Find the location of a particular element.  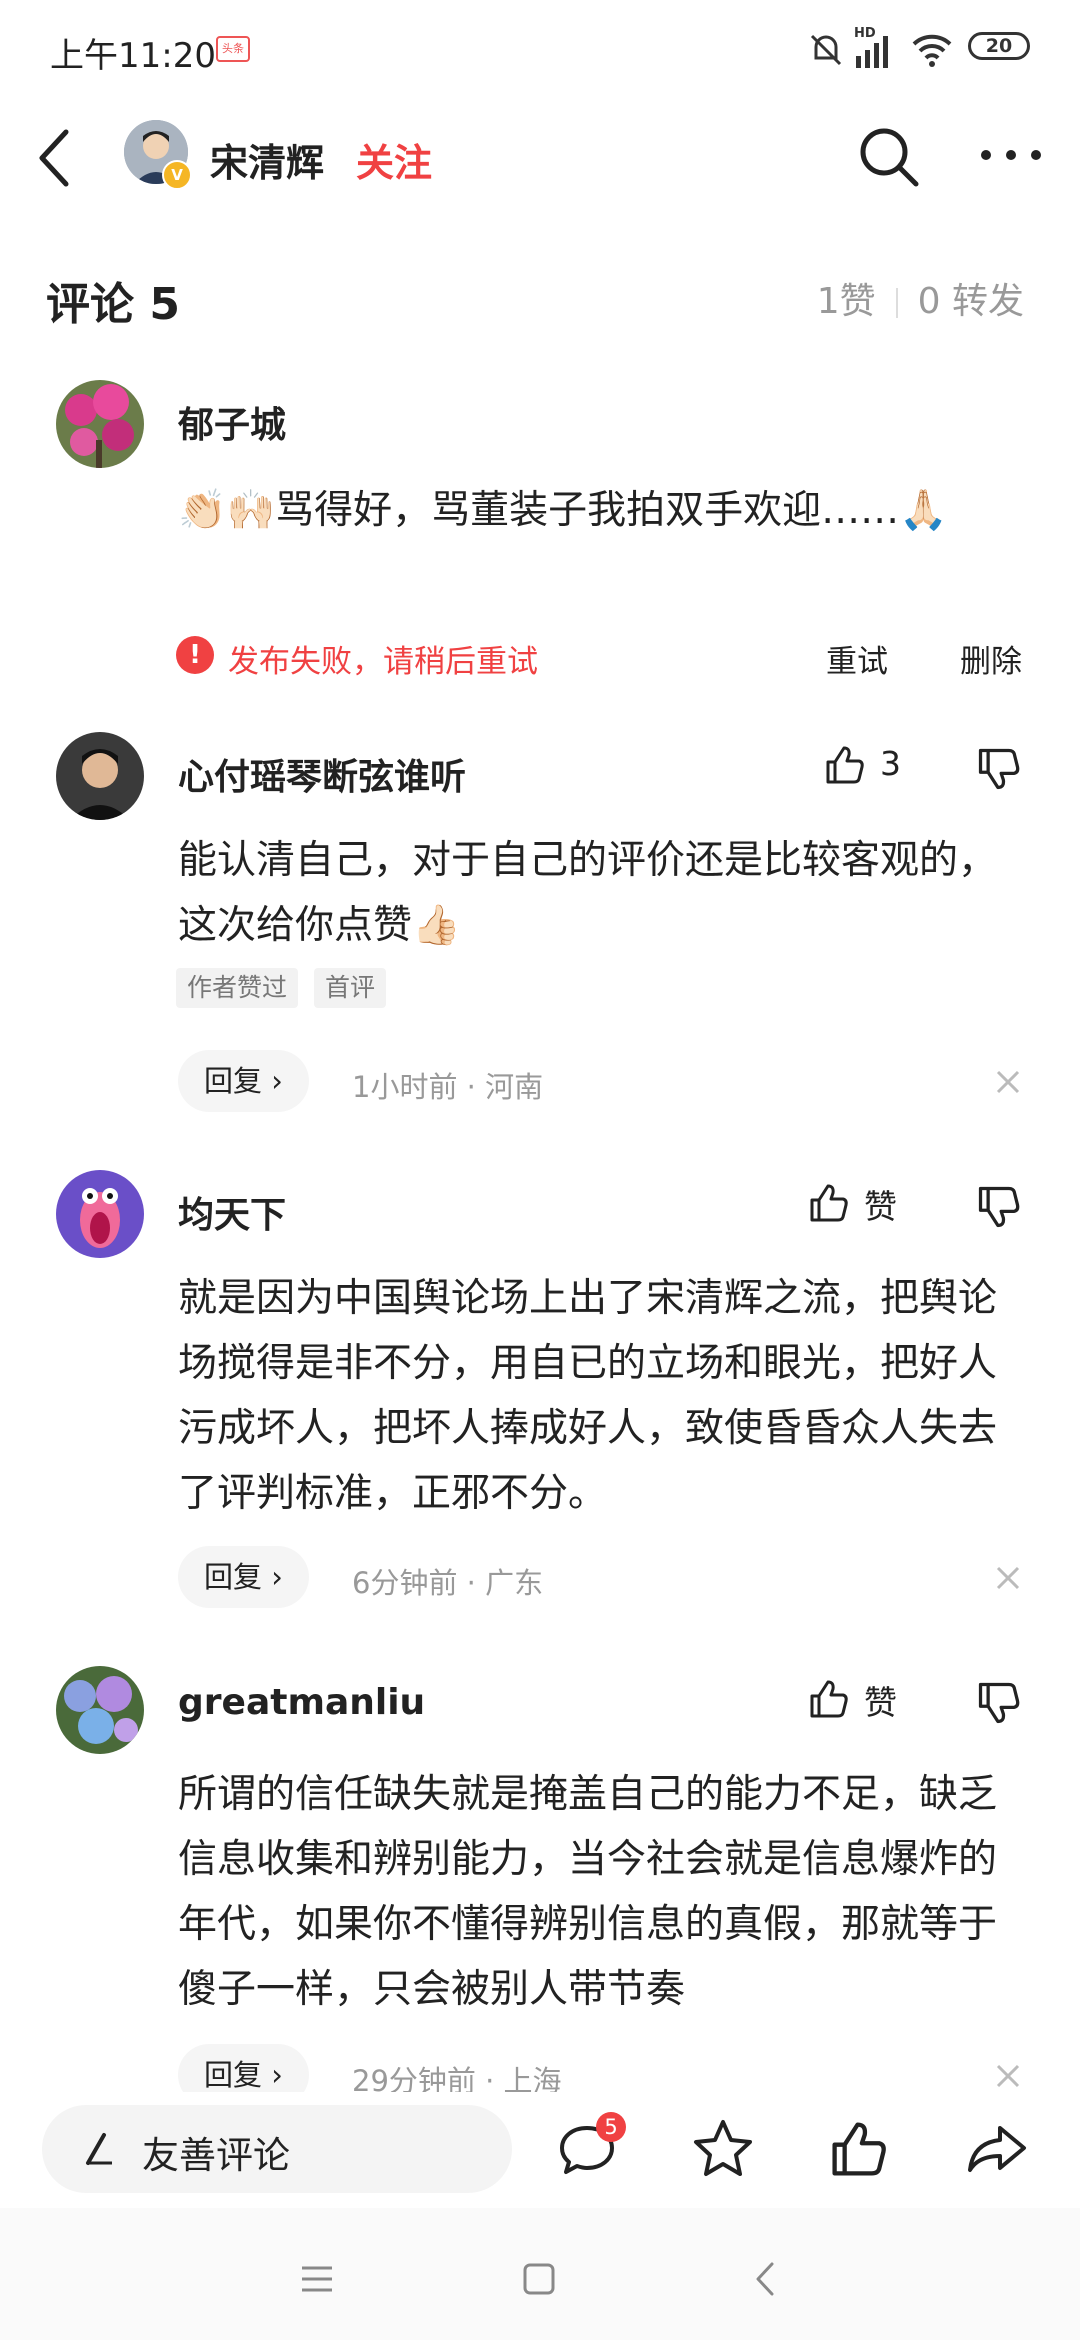

back-button is located at coordinates (65, 158).